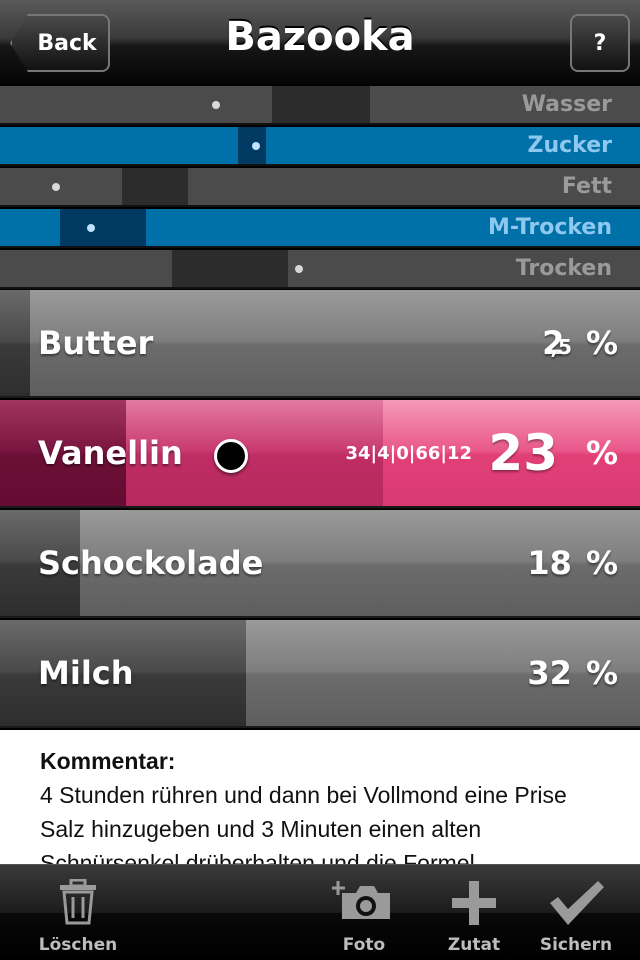 The width and height of the screenshot is (640, 960). What do you see at coordinates (320, 564) in the screenshot?
I see `ingredient-row-schockolade: Schockolade 18 %` at bounding box center [320, 564].